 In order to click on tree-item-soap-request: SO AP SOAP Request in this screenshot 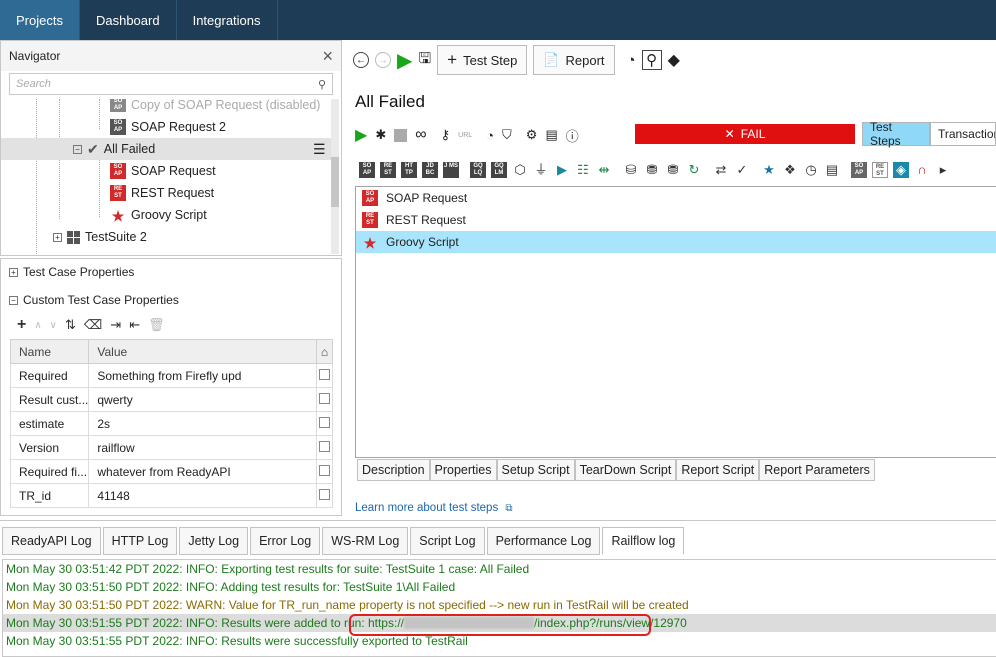, I will do `click(167, 171)`.